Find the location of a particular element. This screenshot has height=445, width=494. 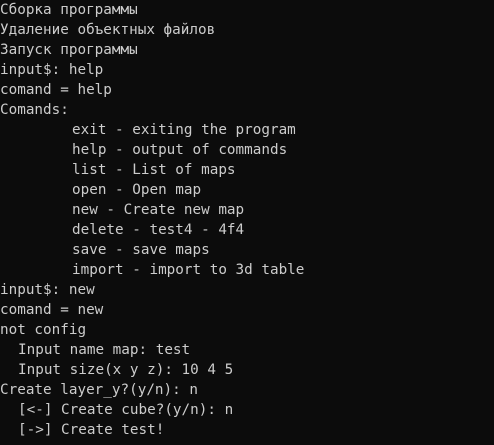

output-line: Запуск программы is located at coordinates (69, 50).